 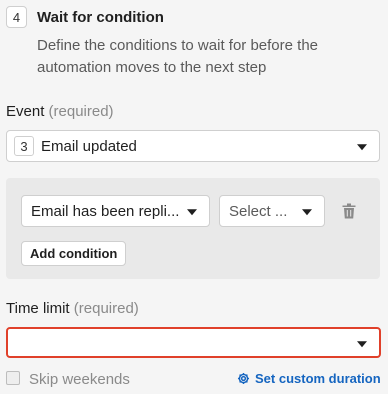 What do you see at coordinates (74, 253) in the screenshot?
I see `add-condition-button: Add condition` at bounding box center [74, 253].